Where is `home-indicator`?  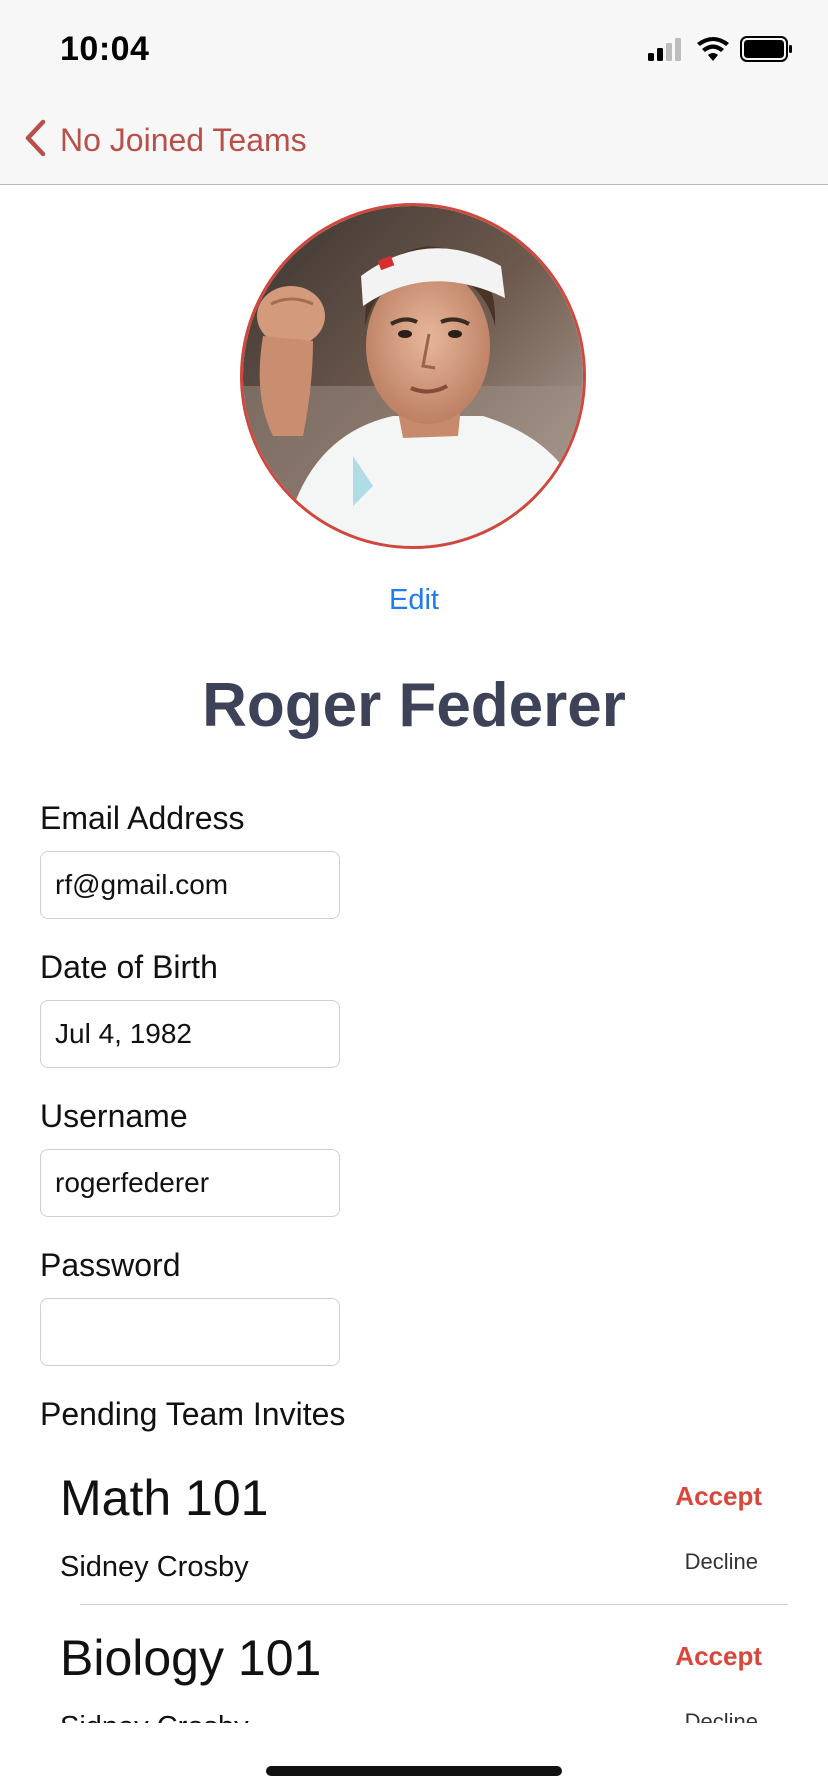 home-indicator is located at coordinates (414, 1771).